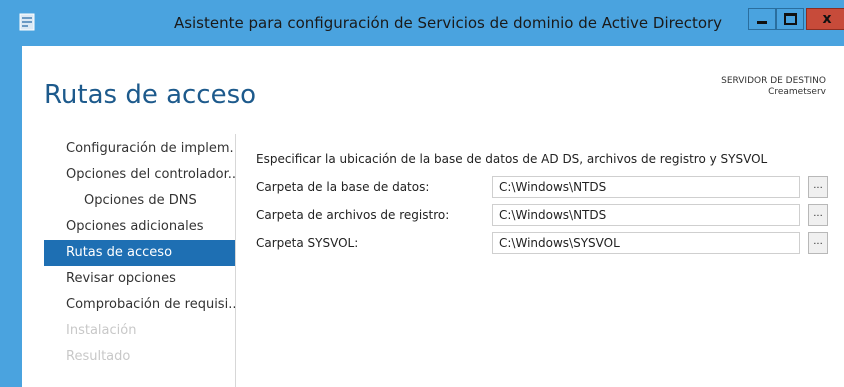 The height and width of the screenshot is (387, 844). I want to click on database-folder-label: Carpeta de la base de datos:, so click(343, 187).